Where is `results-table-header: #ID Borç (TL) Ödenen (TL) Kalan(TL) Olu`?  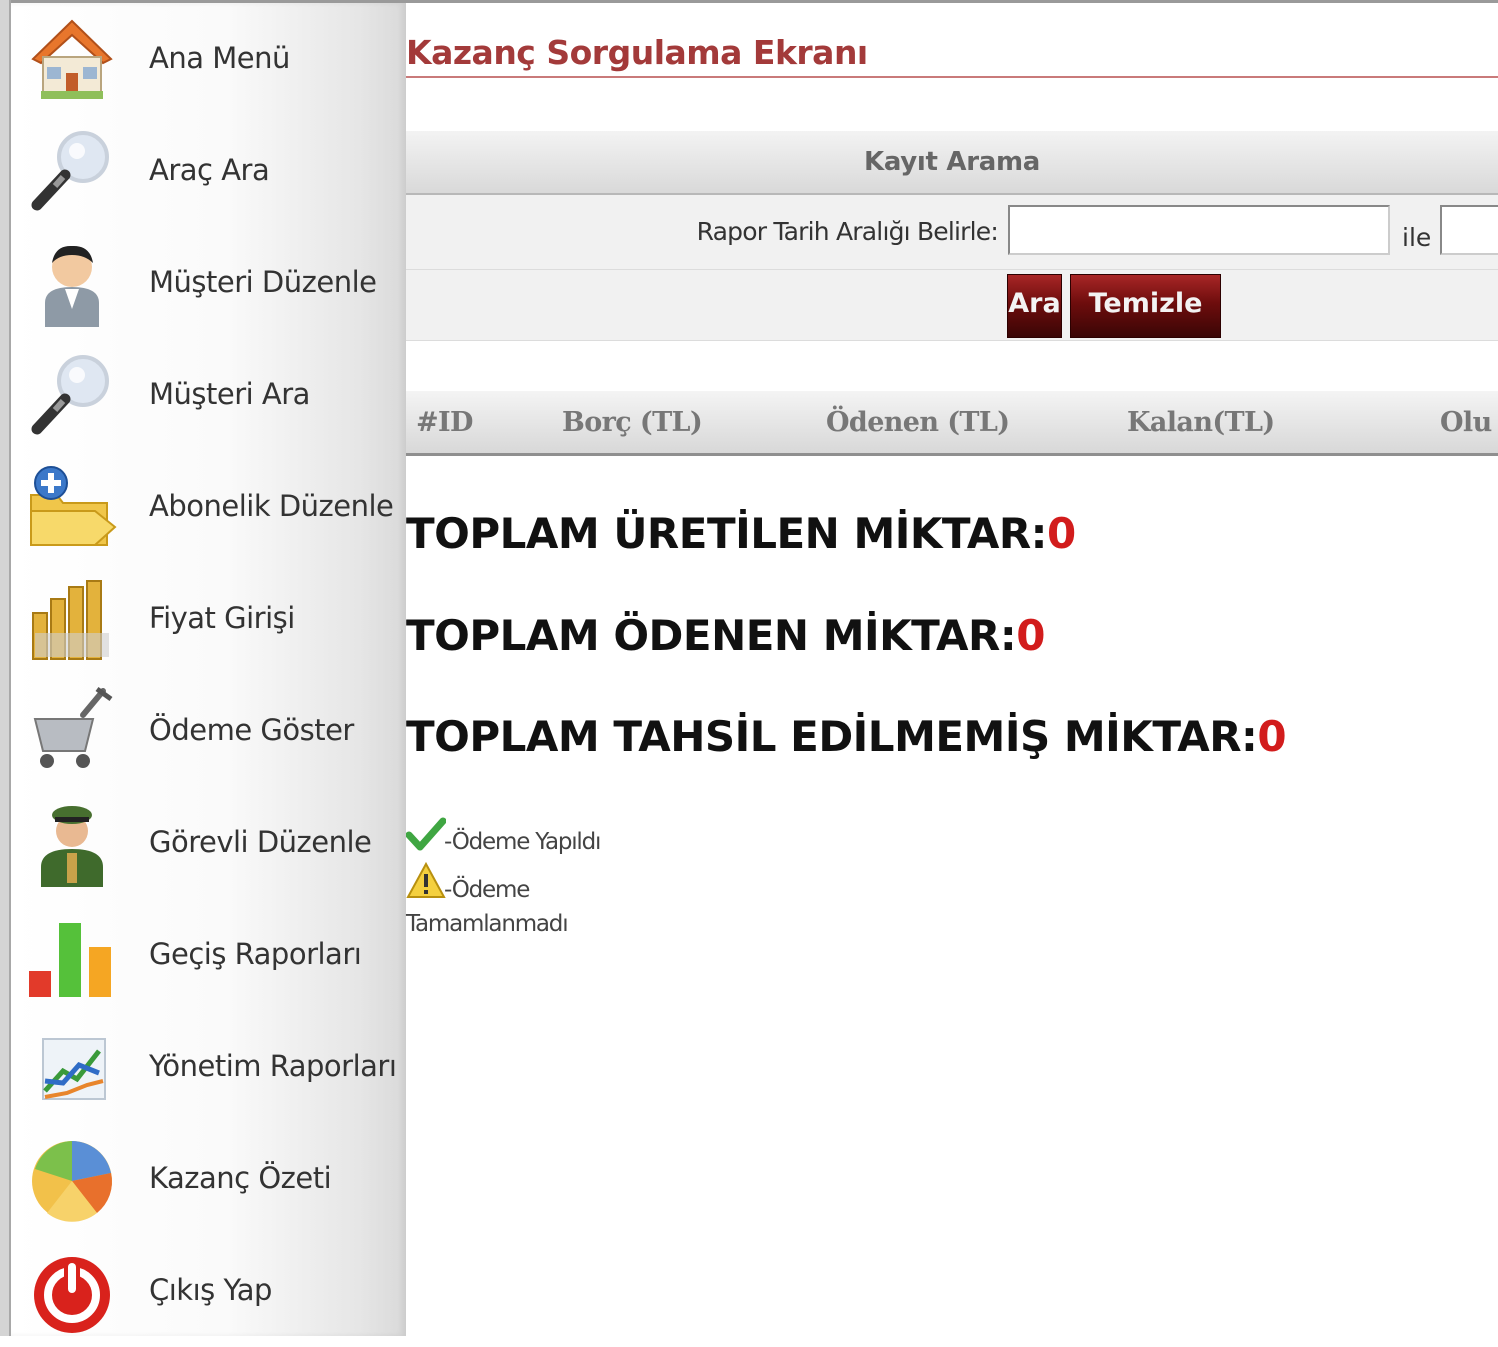
results-table-header: #ID Borç (TL) Ödenen (TL) Kalan(TL) Olu is located at coordinates (952, 423).